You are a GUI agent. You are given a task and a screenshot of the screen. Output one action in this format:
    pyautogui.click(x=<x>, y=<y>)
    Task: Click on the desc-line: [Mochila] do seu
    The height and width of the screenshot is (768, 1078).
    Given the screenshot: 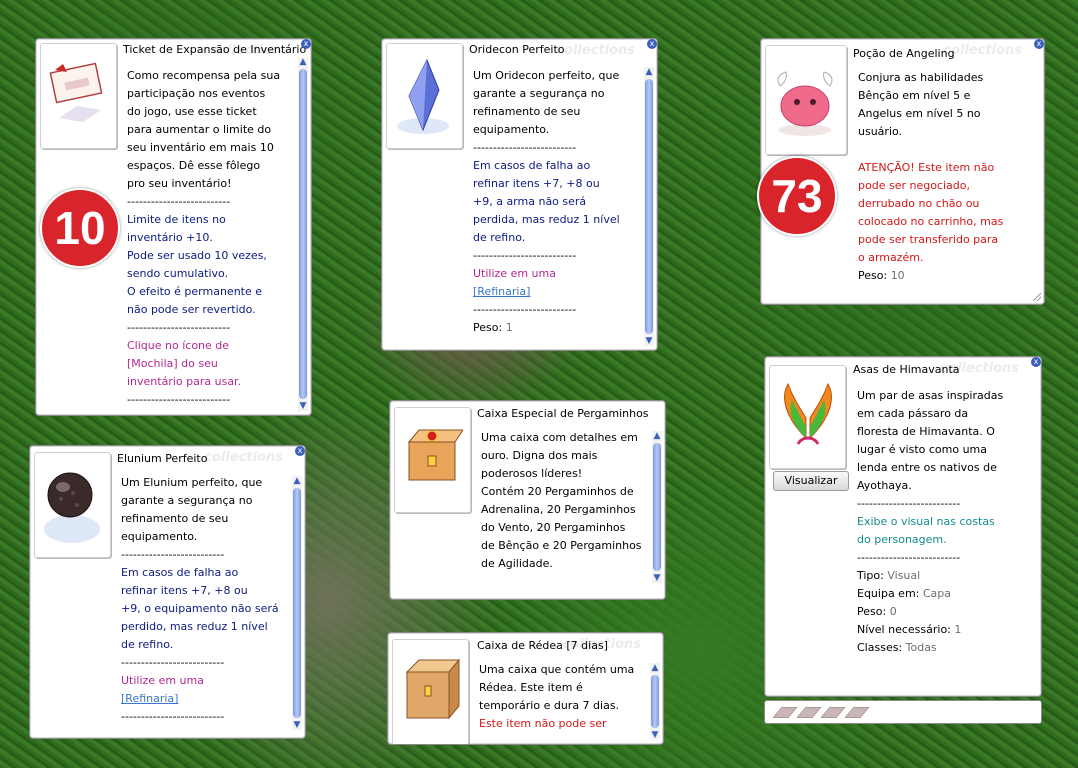 What is the action you would take?
    pyautogui.click(x=172, y=363)
    